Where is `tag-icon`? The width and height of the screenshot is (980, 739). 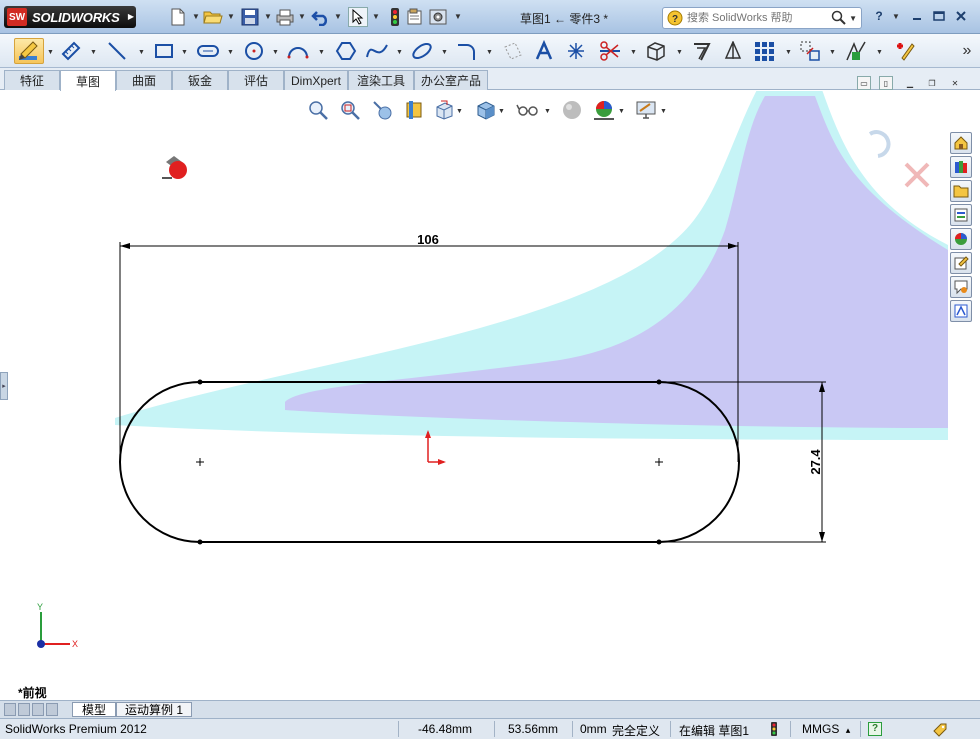
tag-icon is located at coordinates (940, 730).